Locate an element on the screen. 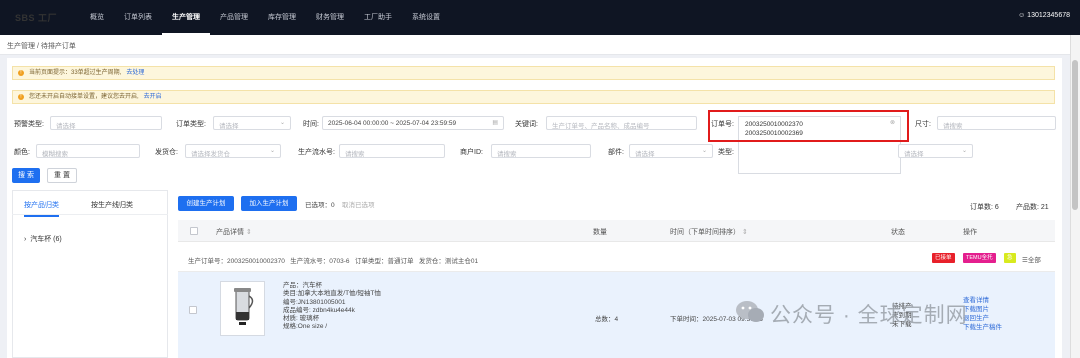 The width and height of the screenshot is (1080, 358). notice-auto-accept: ! 您还未开启自动接单设置，建议您去开启, 去开启 is located at coordinates (533, 97).